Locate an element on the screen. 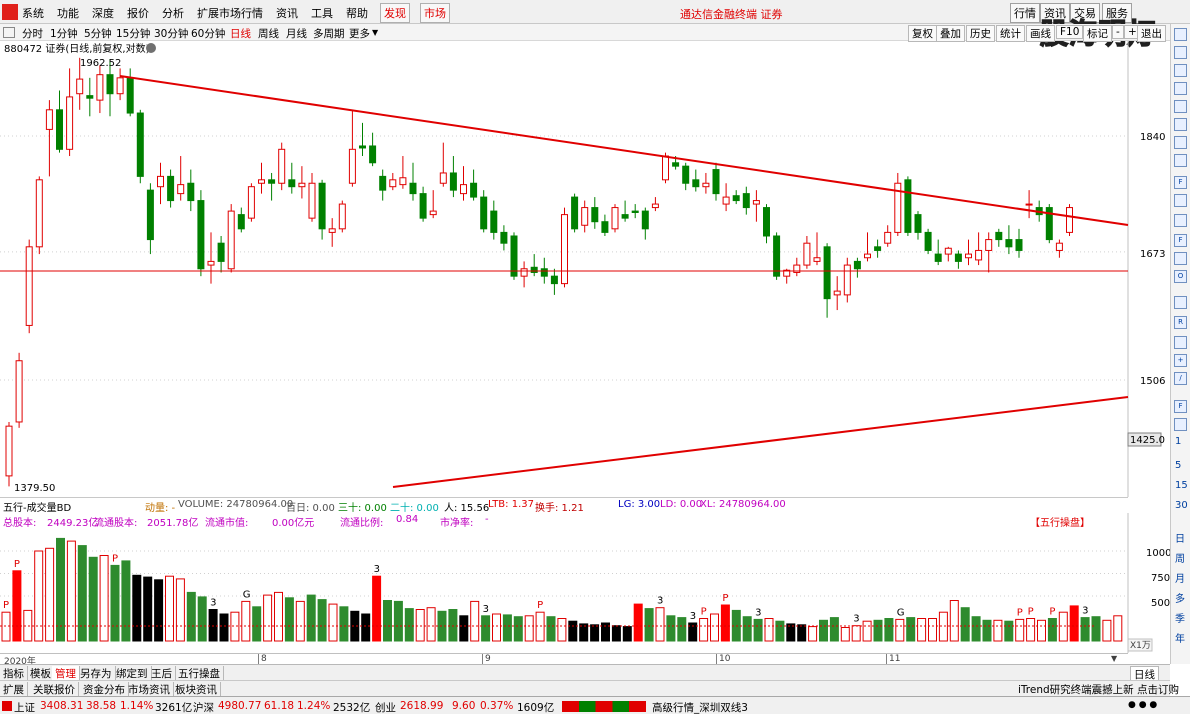  sidebar-period-season: 季 is located at coordinates (1180, 617).